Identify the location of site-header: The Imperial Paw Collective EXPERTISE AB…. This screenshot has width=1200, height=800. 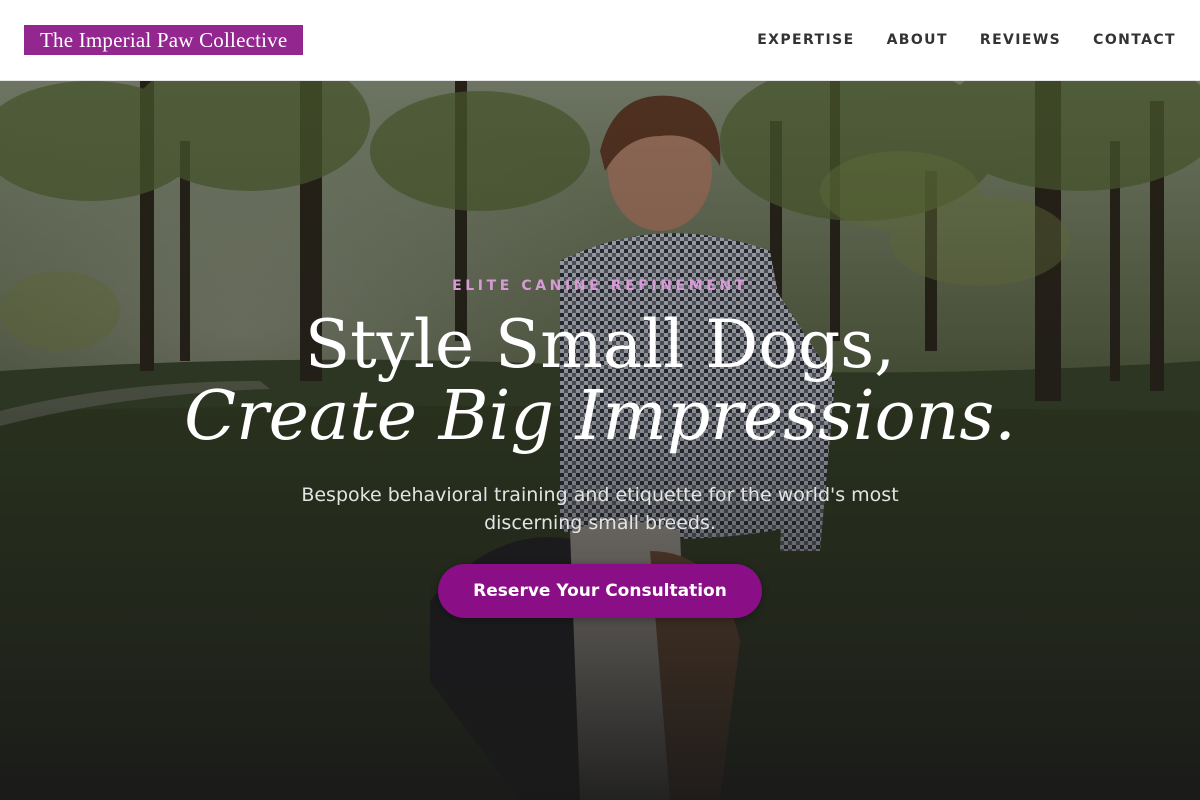
(600, 40).